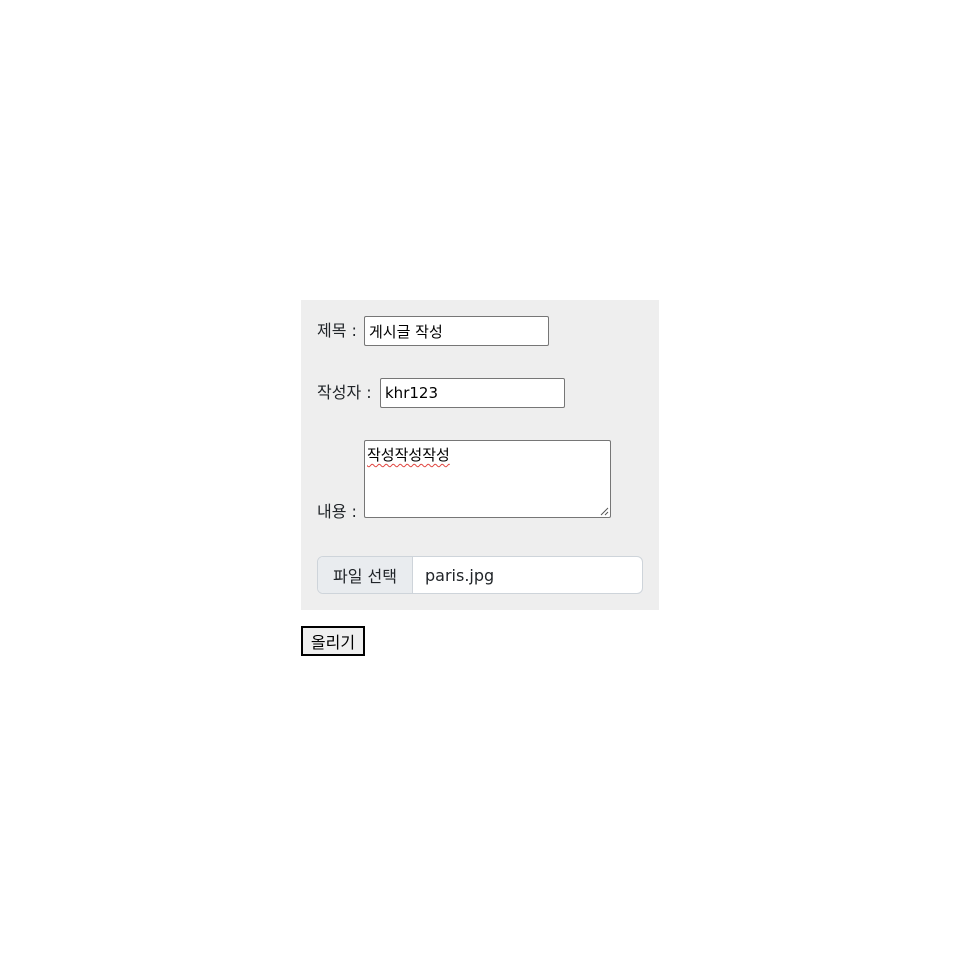 The width and height of the screenshot is (955, 959). Describe the element at coordinates (456, 331) in the screenshot. I see `title-input` at that location.